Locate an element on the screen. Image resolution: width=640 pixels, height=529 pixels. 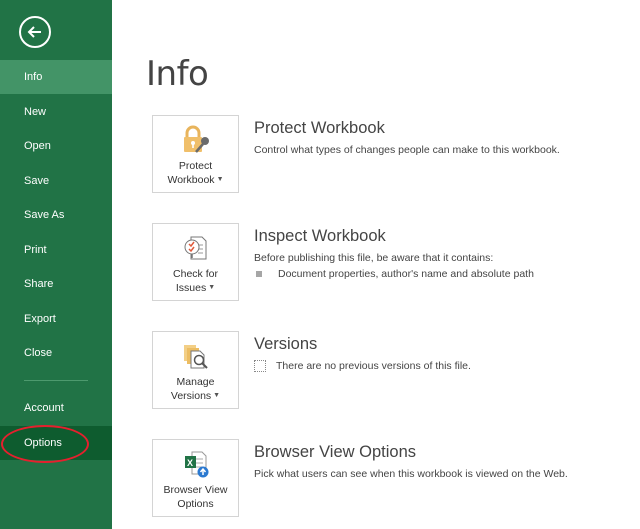
back-button is located at coordinates (35, 32).